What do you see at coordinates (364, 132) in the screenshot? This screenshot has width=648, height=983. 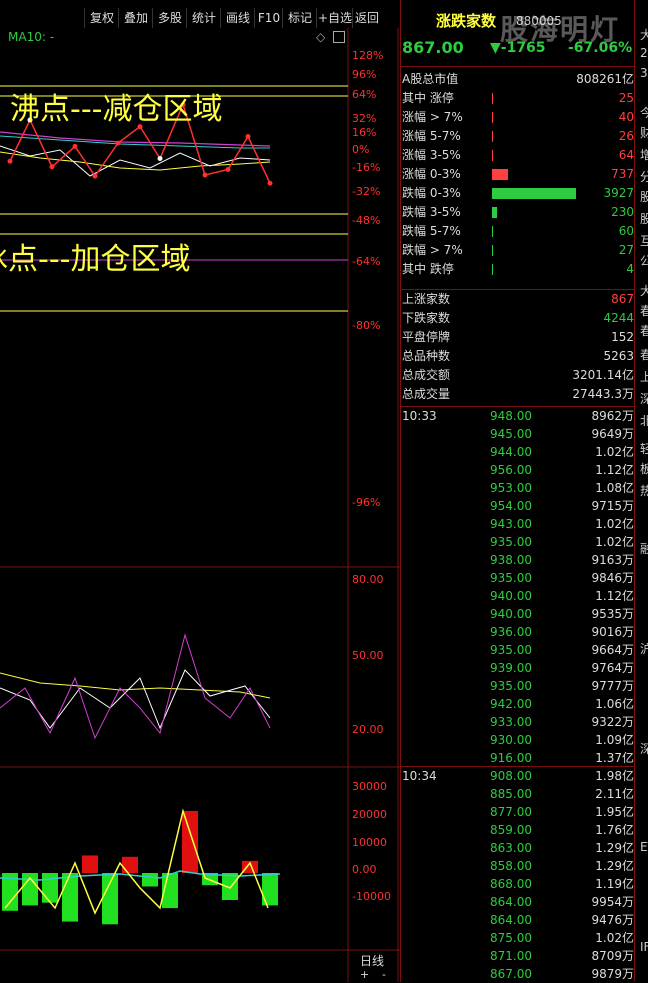 I see `main-y-tick-4: 16%` at bounding box center [364, 132].